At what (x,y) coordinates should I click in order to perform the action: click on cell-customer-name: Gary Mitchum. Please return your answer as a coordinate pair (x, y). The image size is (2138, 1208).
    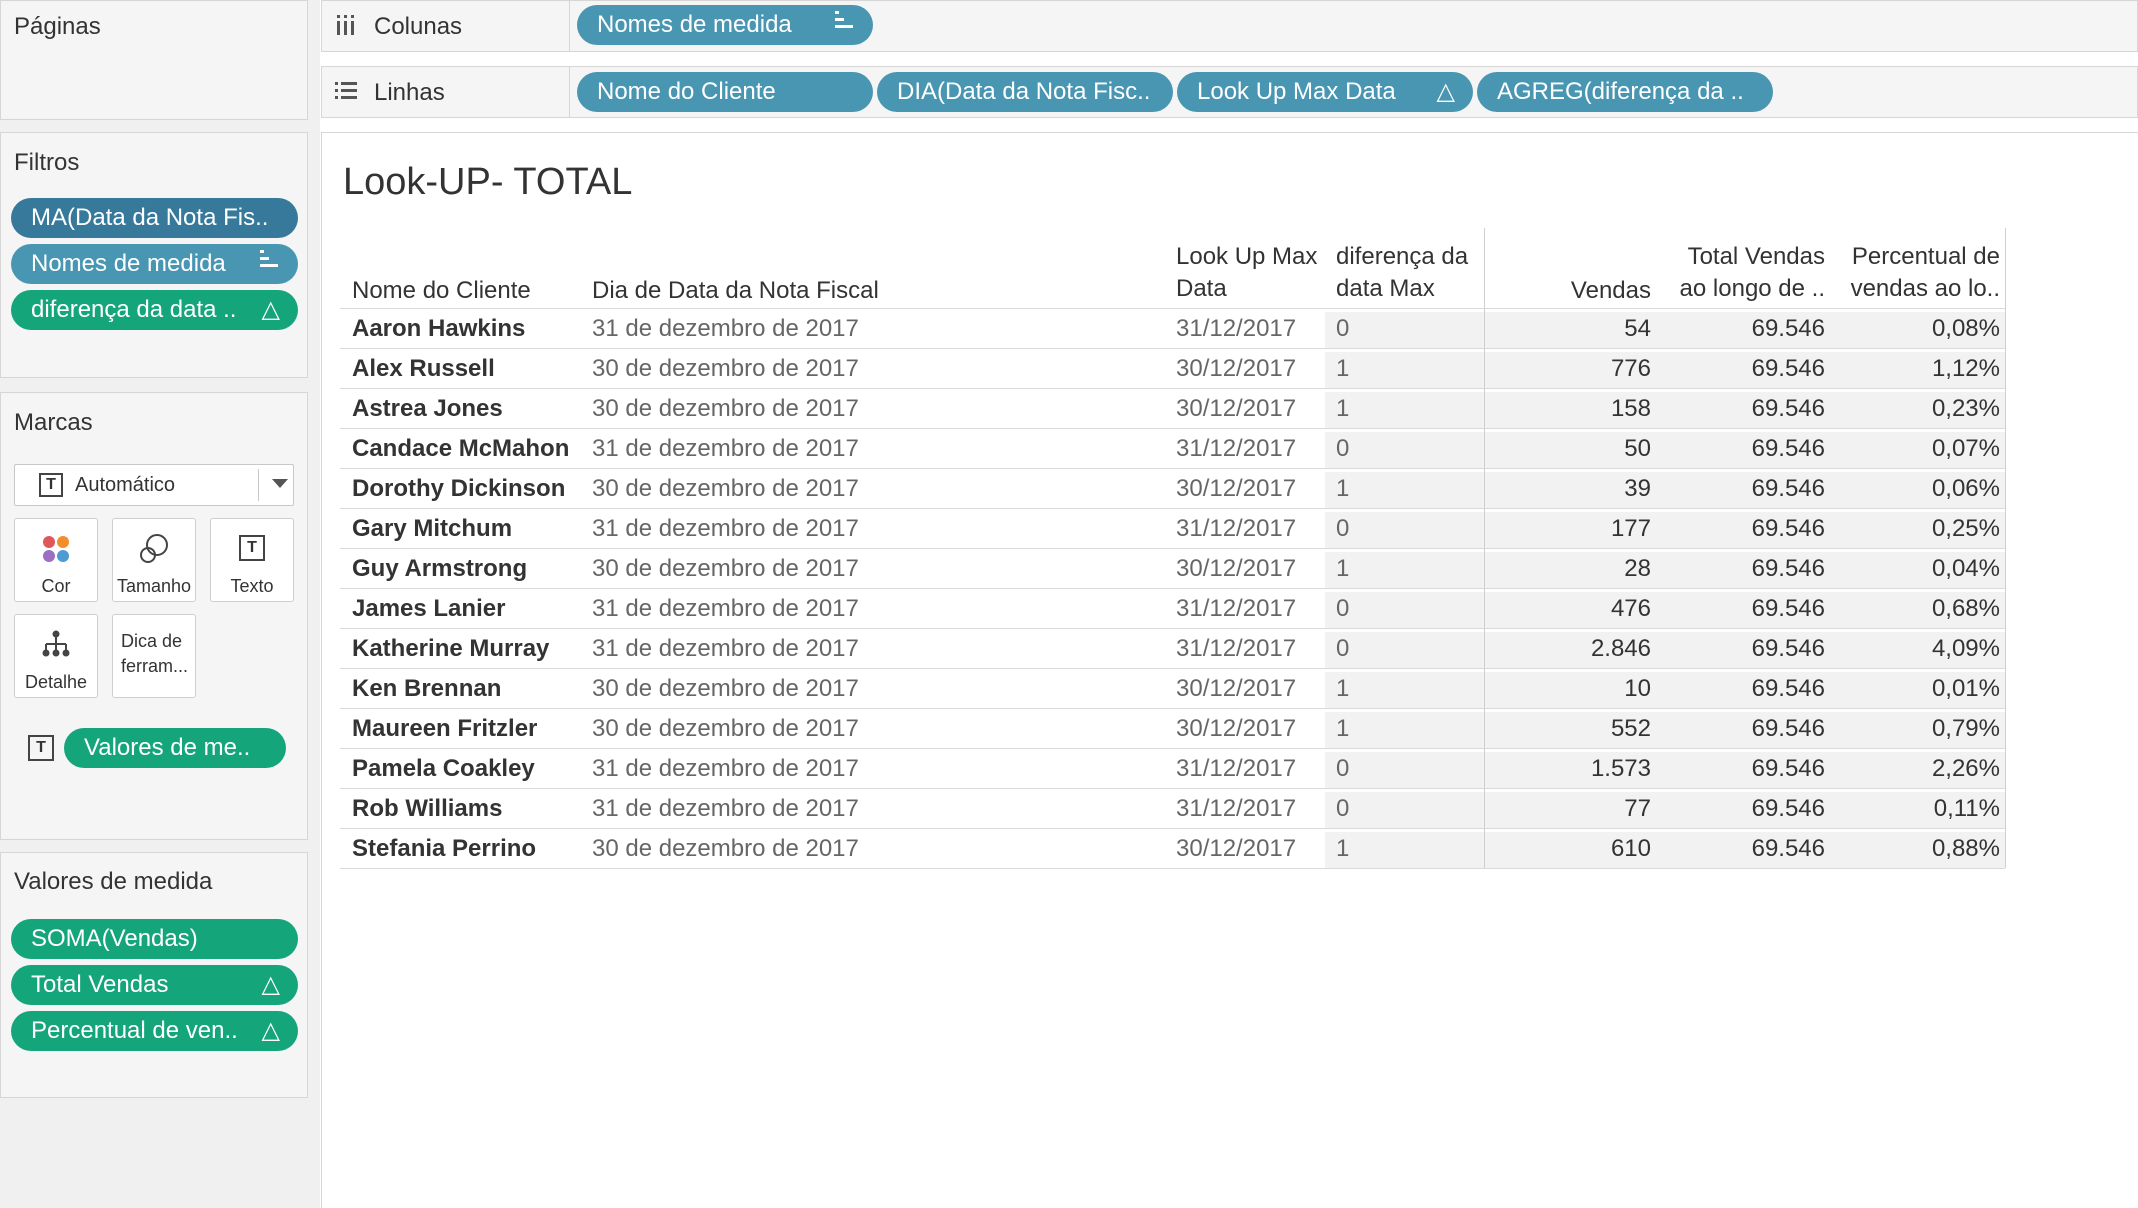
    Looking at the image, I should click on (432, 529).